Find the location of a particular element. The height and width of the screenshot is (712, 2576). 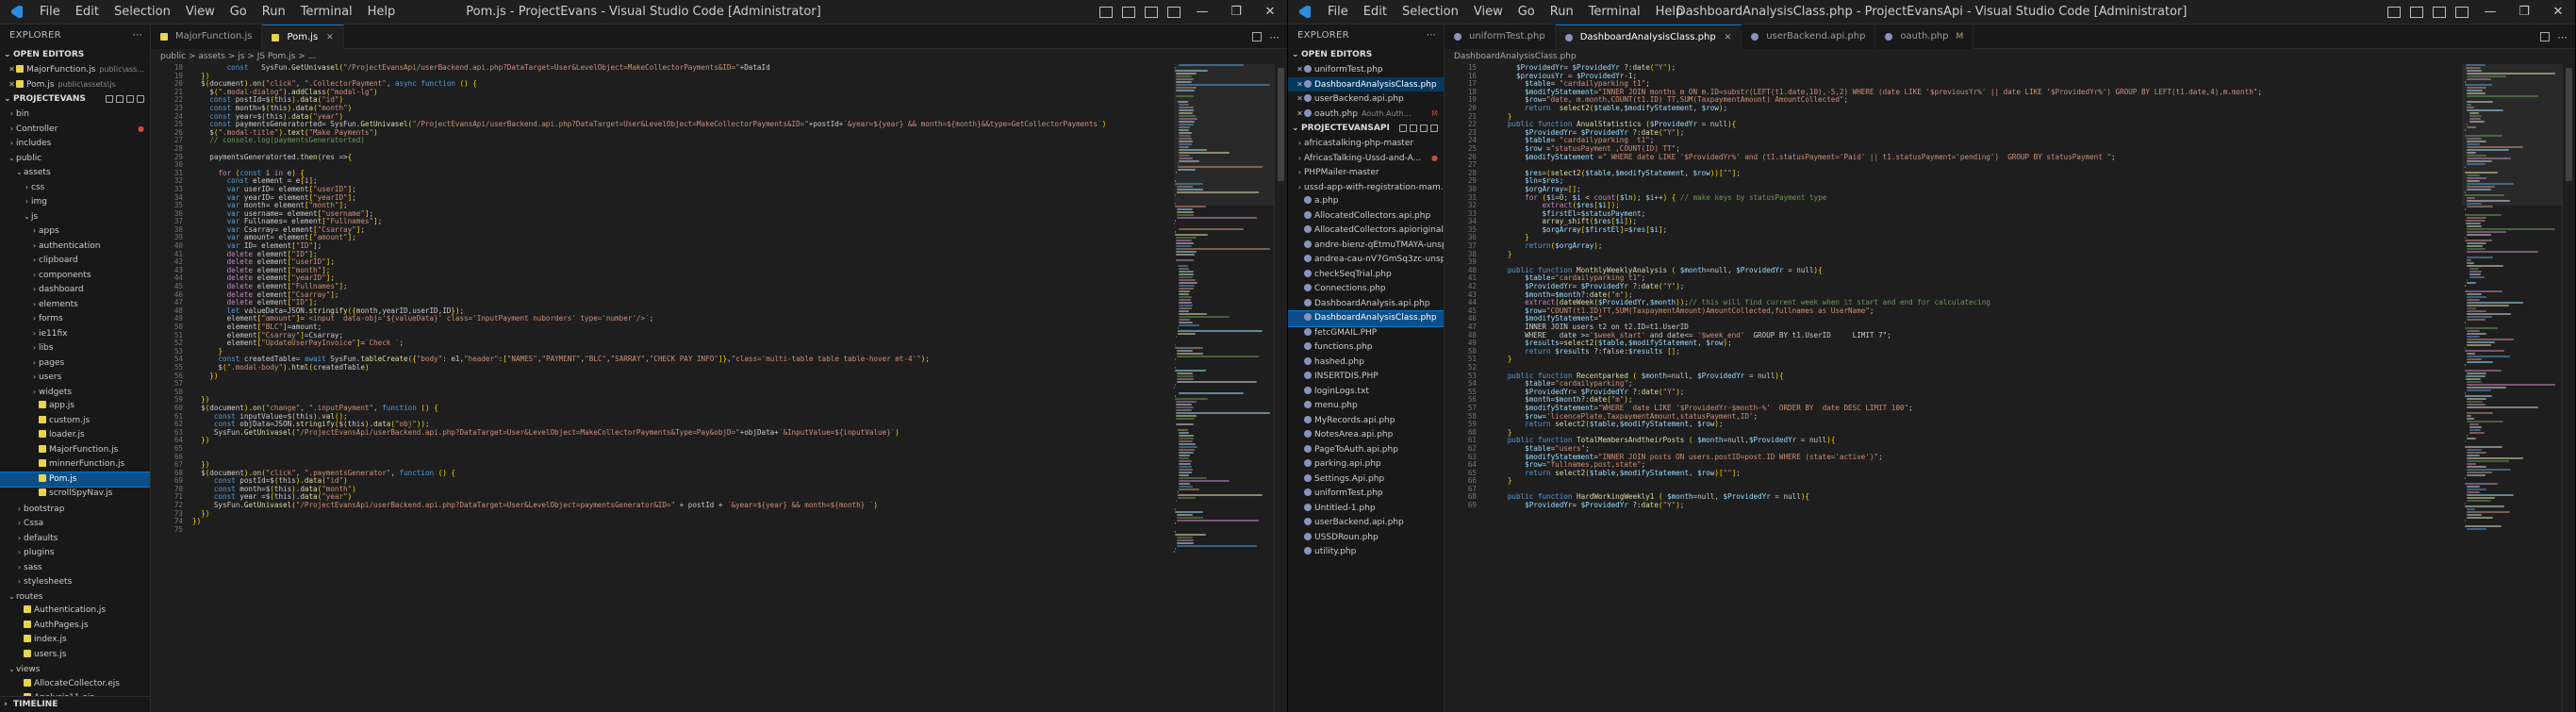

file-item: AllocateCollector.ejs is located at coordinates (75, 684).